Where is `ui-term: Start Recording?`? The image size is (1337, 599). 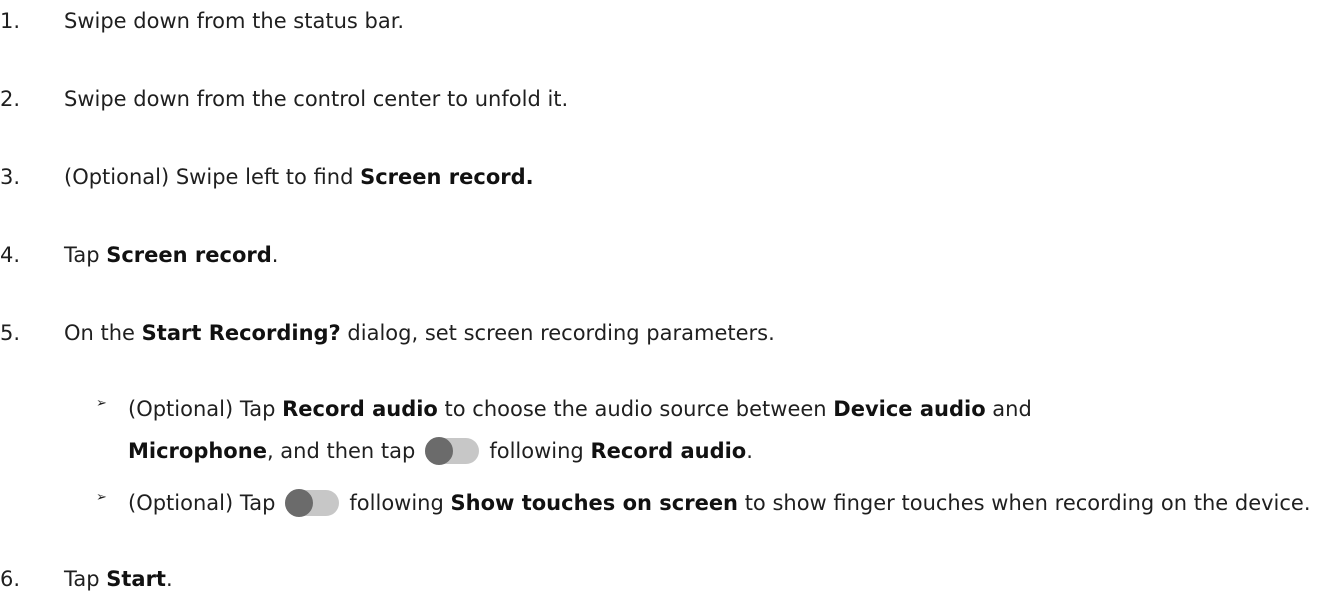 ui-term: Start Recording? is located at coordinates (241, 333).